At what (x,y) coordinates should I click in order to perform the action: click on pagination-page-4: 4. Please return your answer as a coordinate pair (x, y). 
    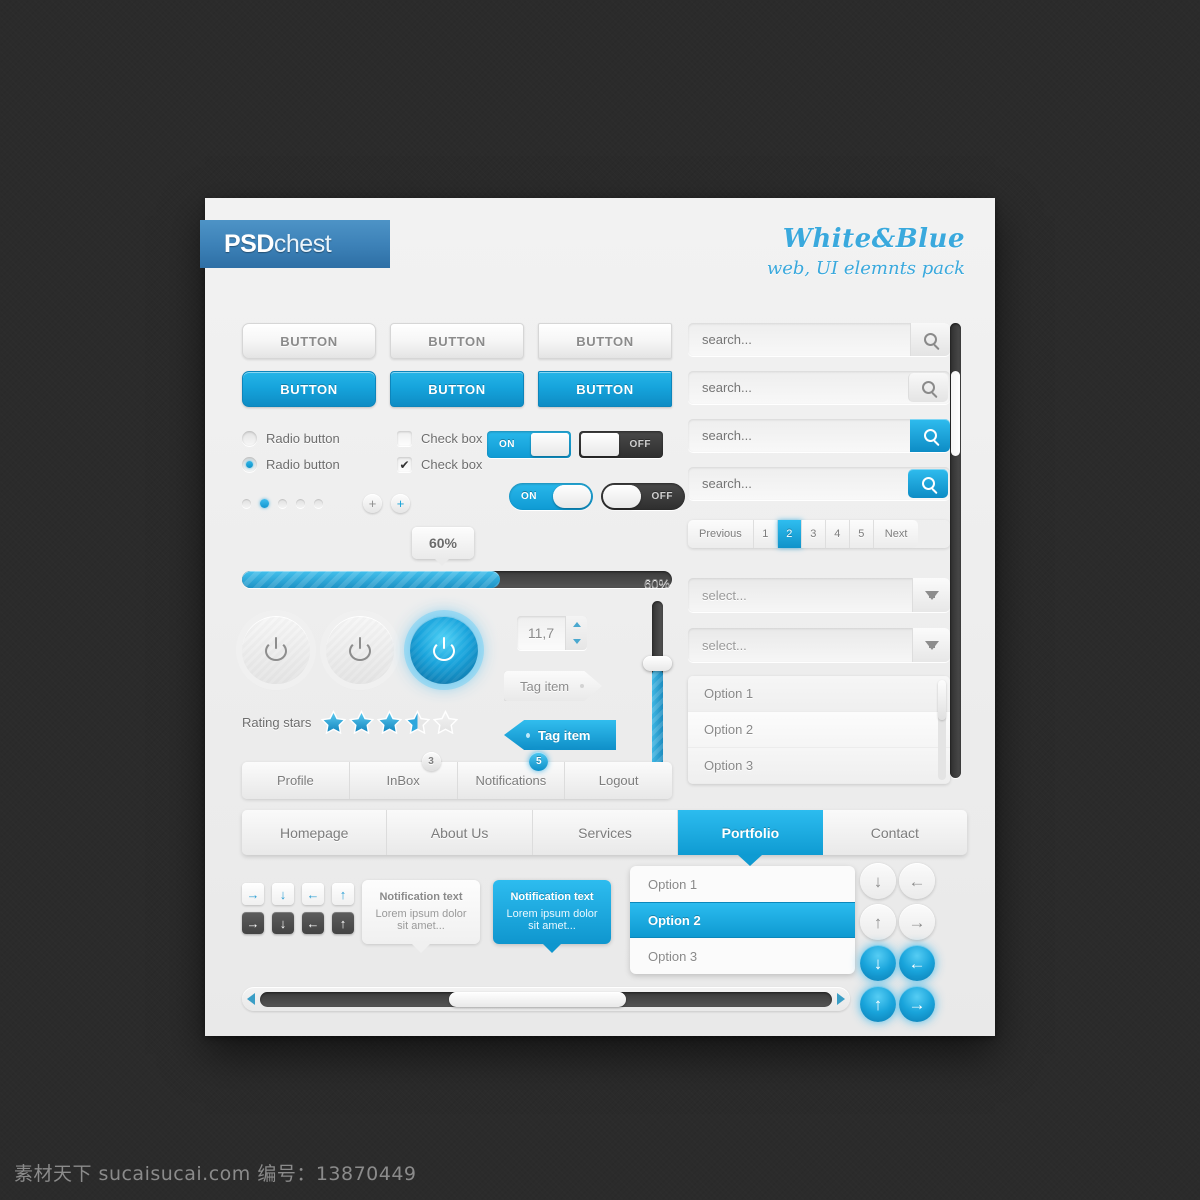
    Looking at the image, I should click on (837, 534).